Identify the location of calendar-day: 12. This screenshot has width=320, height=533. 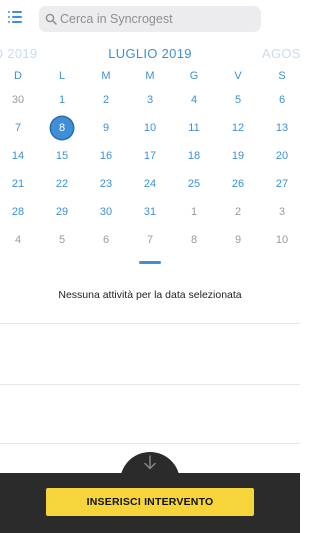
(238, 128).